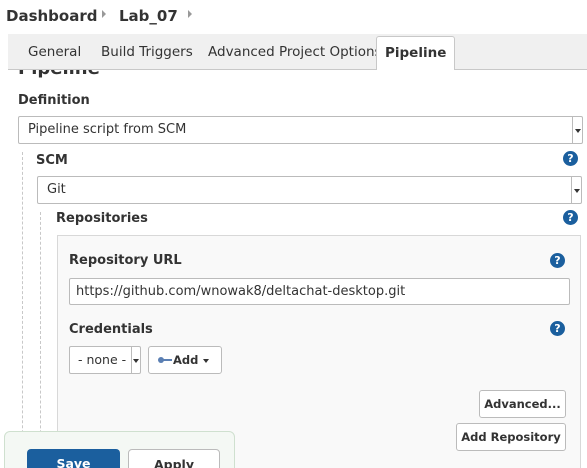 This screenshot has width=587, height=468. I want to click on add-credentials-button: Add, so click(185, 360).